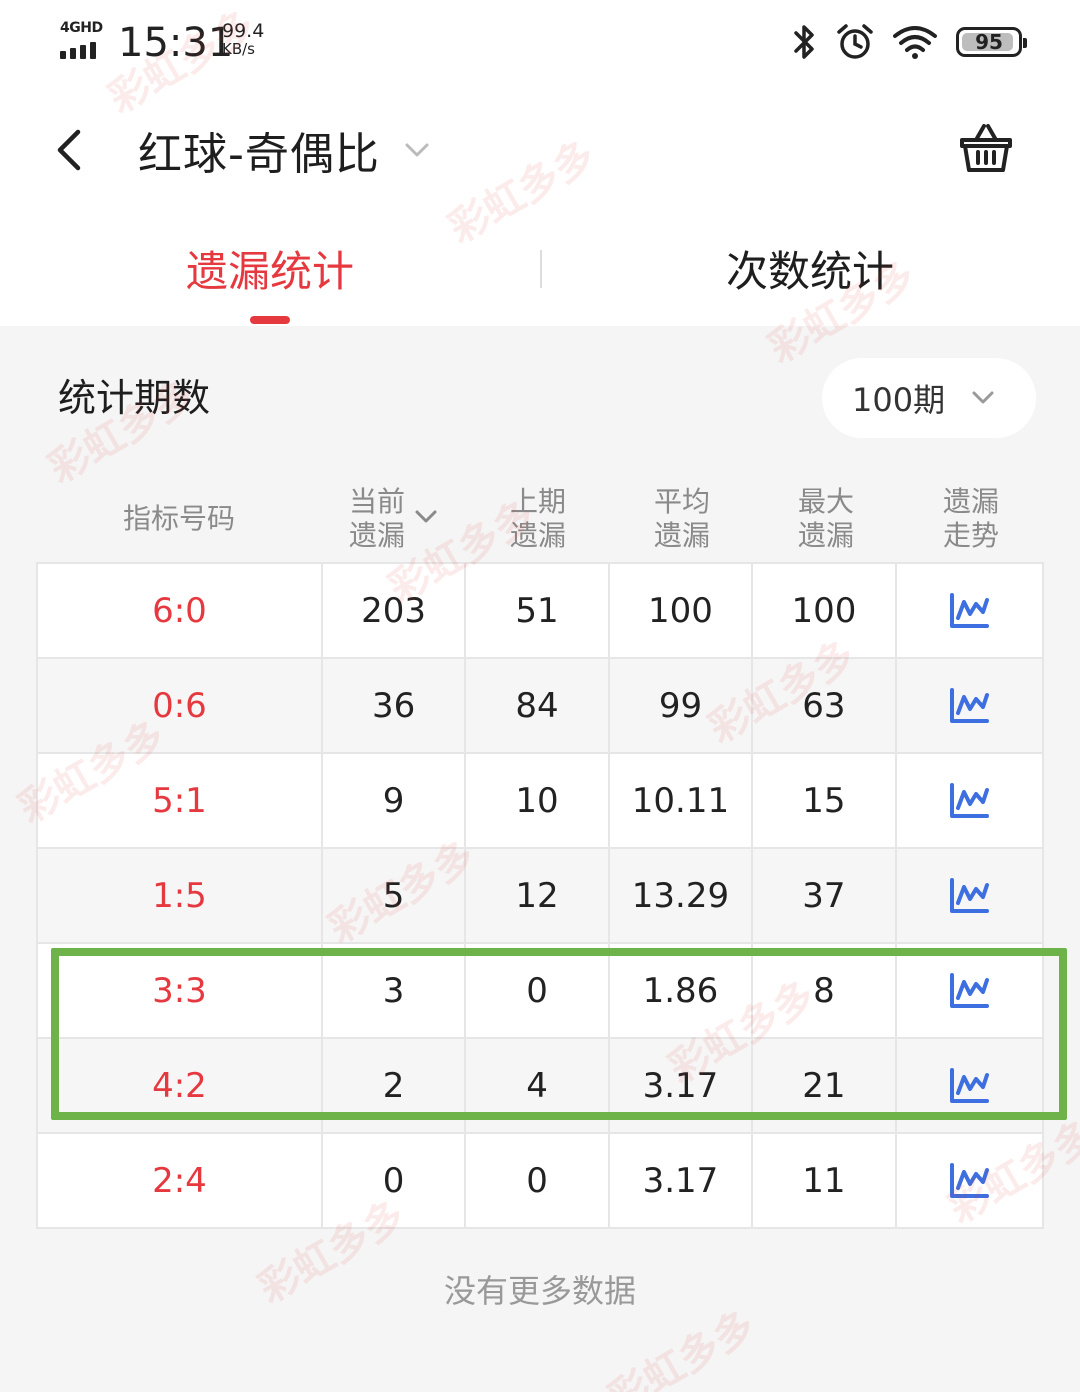 The width and height of the screenshot is (1080, 1392). What do you see at coordinates (825, 800) in the screenshot?
I see `cell-max-omission: 15` at bounding box center [825, 800].